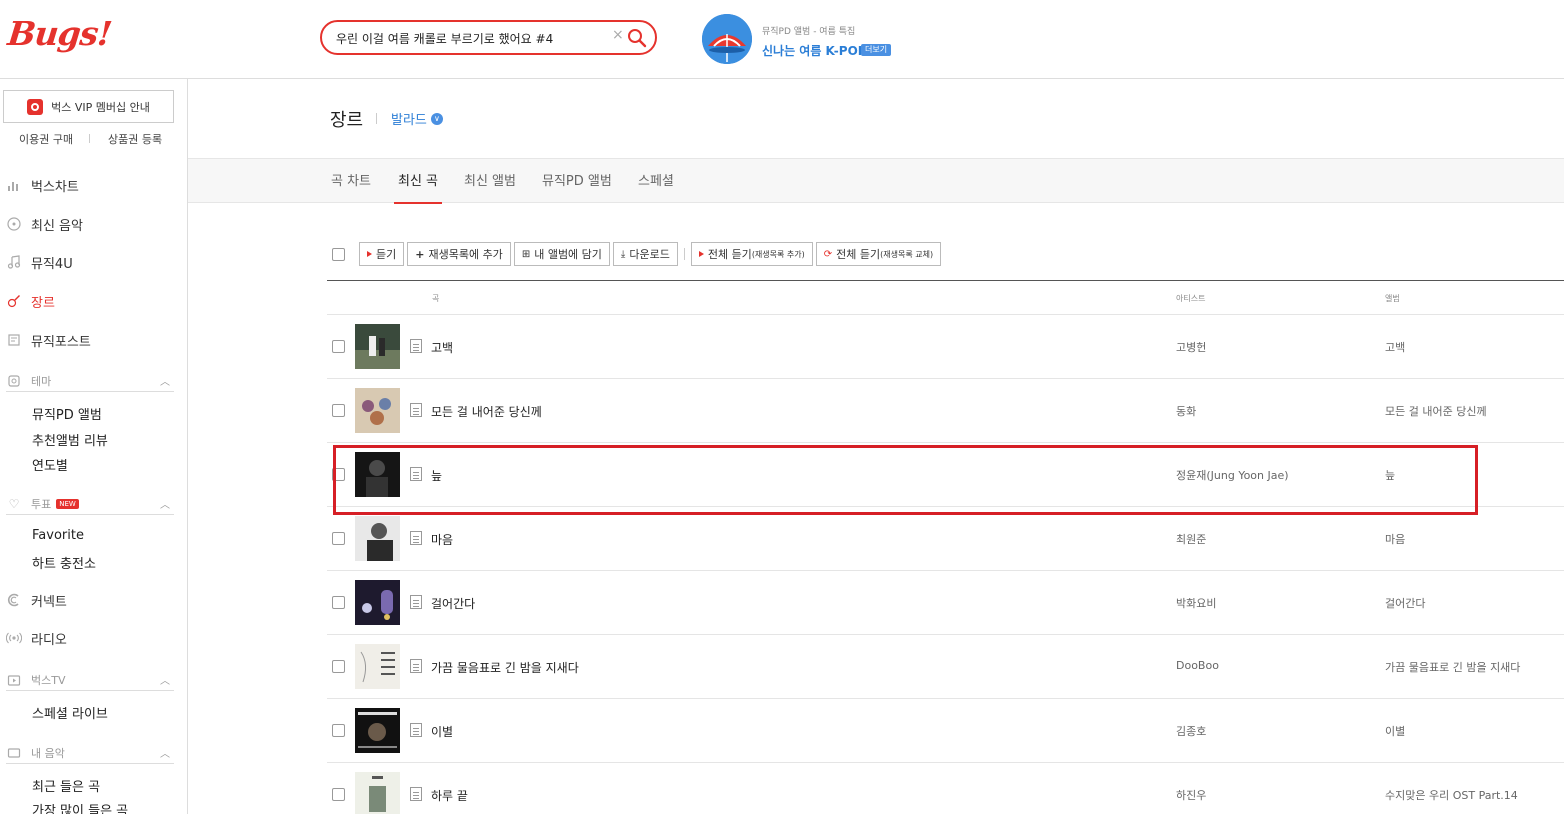 This screenshot has width=1564, height=814. Describe the element at coordinates (945, 539) in the screenshot. I see `table-row: 마음 최원준 마음` at that location.